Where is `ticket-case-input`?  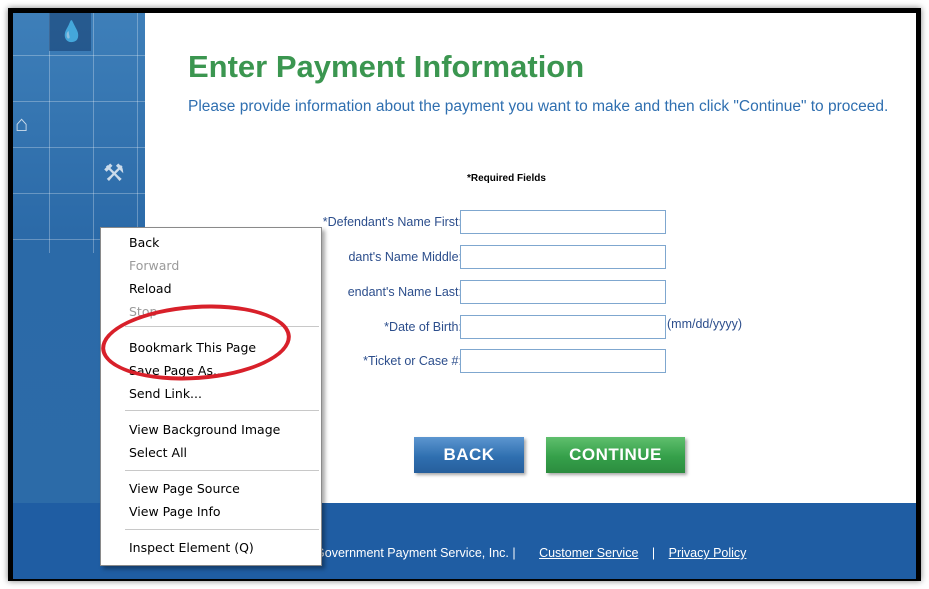 ticket-case-input is located at coordinates (563, 361).